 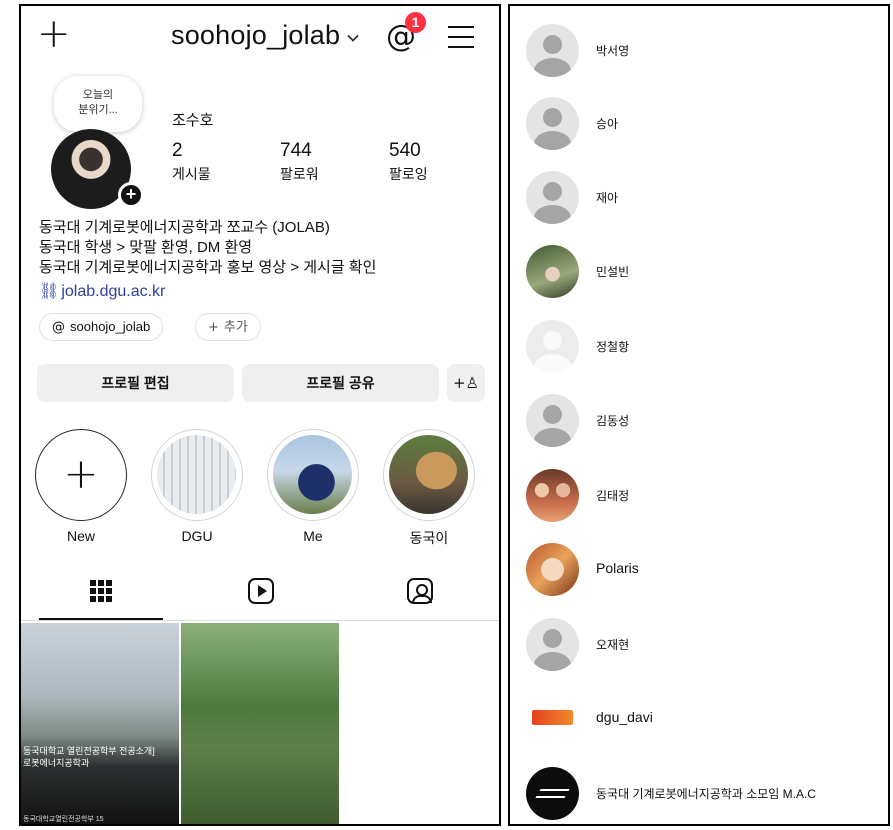 What do you see at coordinates (58, 327) in the screenshot?
I see `threads-small-icon: @` at bounding box center [58, 327].